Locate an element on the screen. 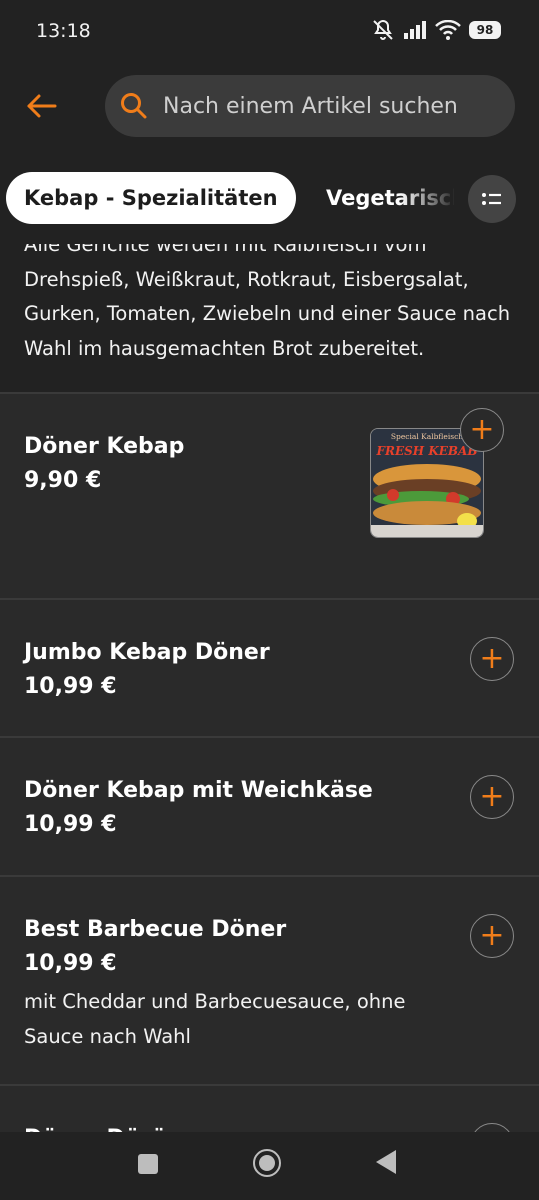 Image resolution: width=539 pixels, height=1200 pixels. status-icons: 98 is located at coordinates (436, 30).